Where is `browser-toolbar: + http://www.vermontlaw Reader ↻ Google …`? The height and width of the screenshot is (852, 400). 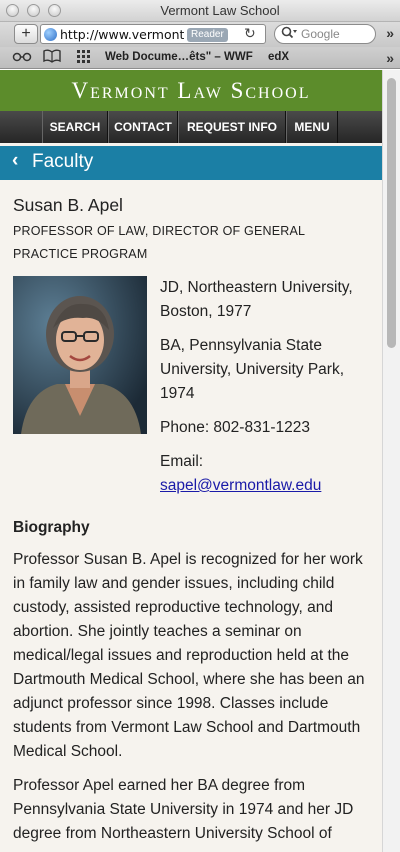 browser-toolbar: + http://www.vermontlaw Reader ↻ Google … is located at coordinates (200, 34).